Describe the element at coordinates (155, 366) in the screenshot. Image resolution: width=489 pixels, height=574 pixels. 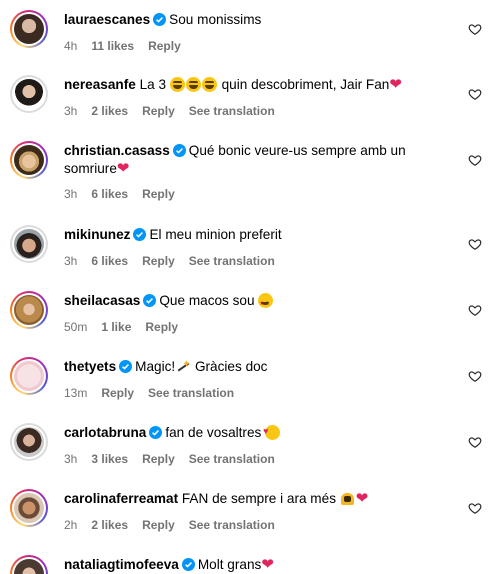
I see `comment-text: Magic!` at that location.